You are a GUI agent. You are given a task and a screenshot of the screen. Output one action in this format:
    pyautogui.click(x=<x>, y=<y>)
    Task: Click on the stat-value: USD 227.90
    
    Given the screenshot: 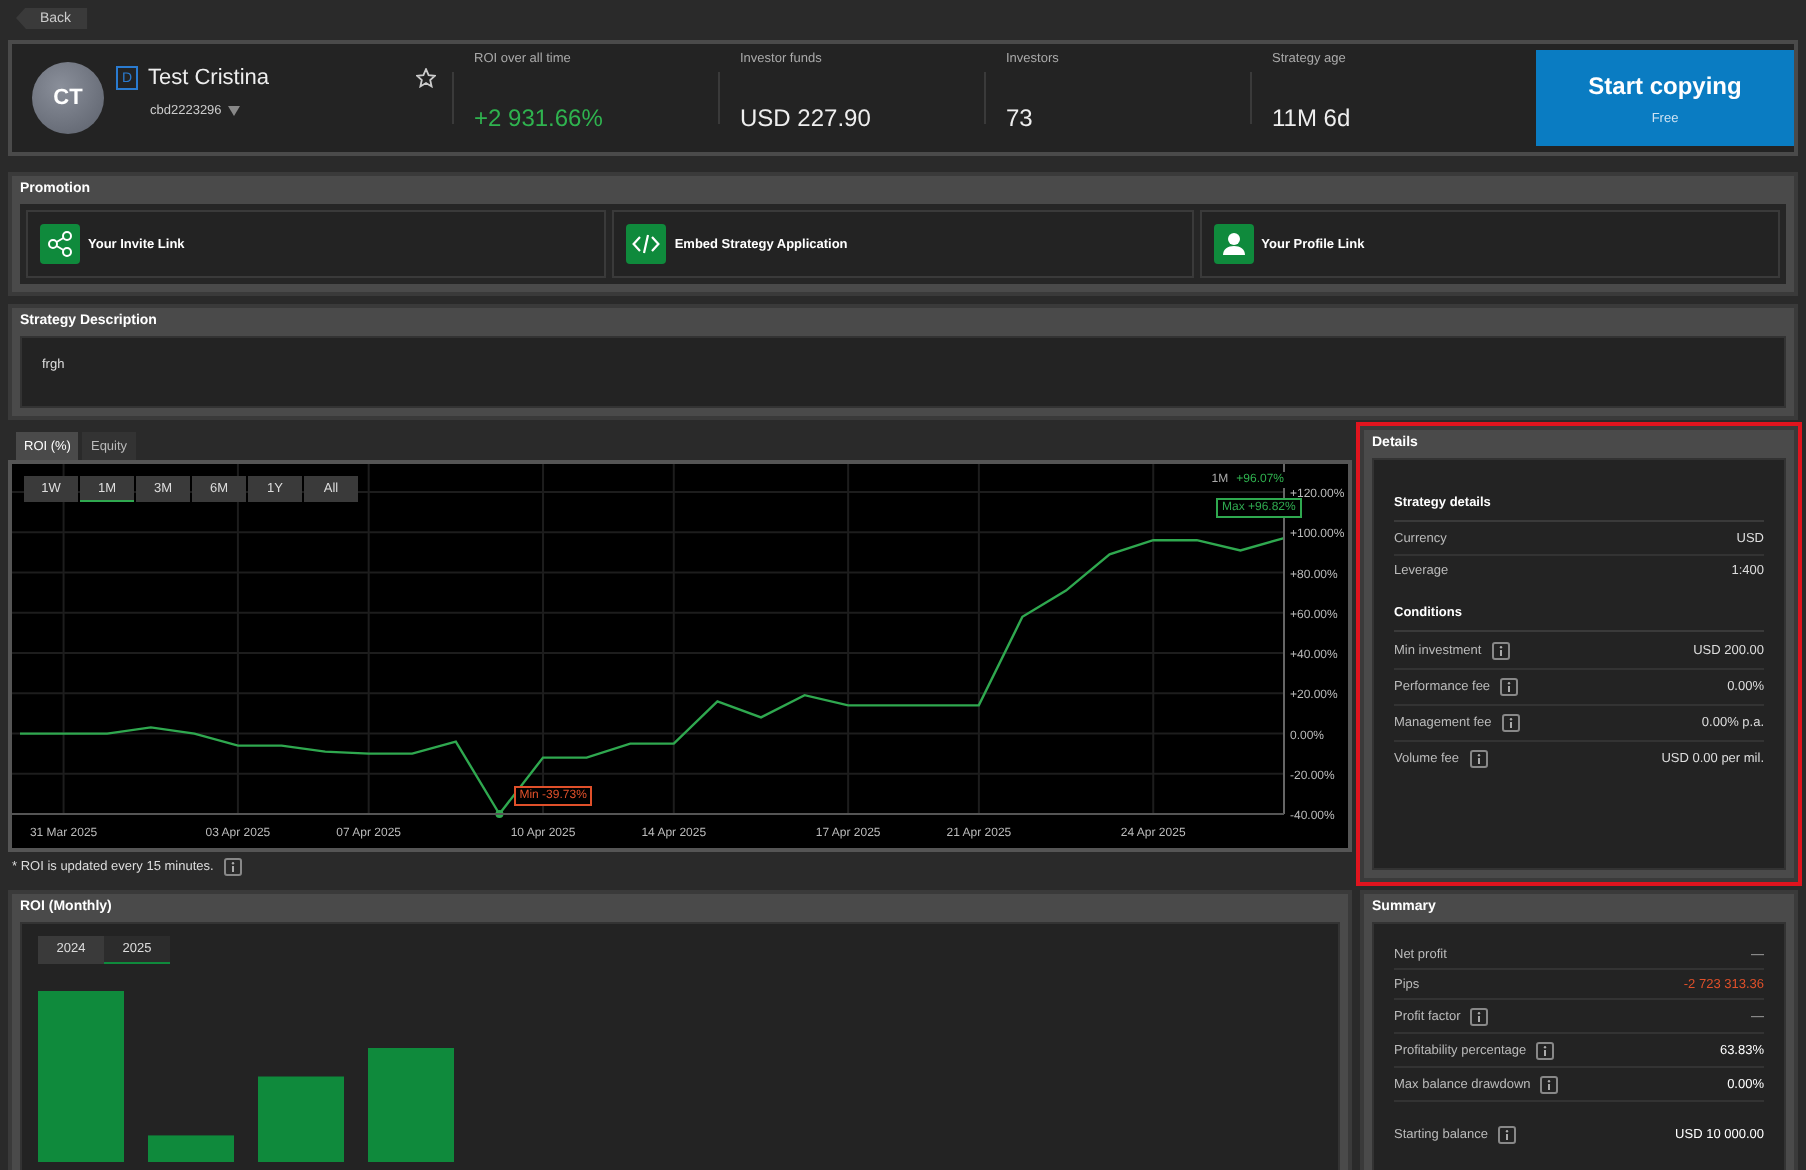 What is the action you would take?
    pyautogui.click(x=806, y=118)
    